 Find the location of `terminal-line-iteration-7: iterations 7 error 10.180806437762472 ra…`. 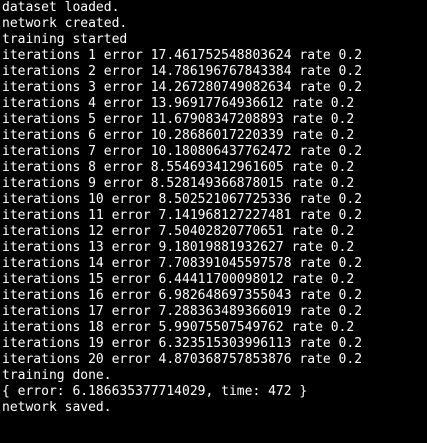

terminal-line-iteration-7: iterations 7 error 10.180806437762472 ra… is located at coordinates (182, 151).